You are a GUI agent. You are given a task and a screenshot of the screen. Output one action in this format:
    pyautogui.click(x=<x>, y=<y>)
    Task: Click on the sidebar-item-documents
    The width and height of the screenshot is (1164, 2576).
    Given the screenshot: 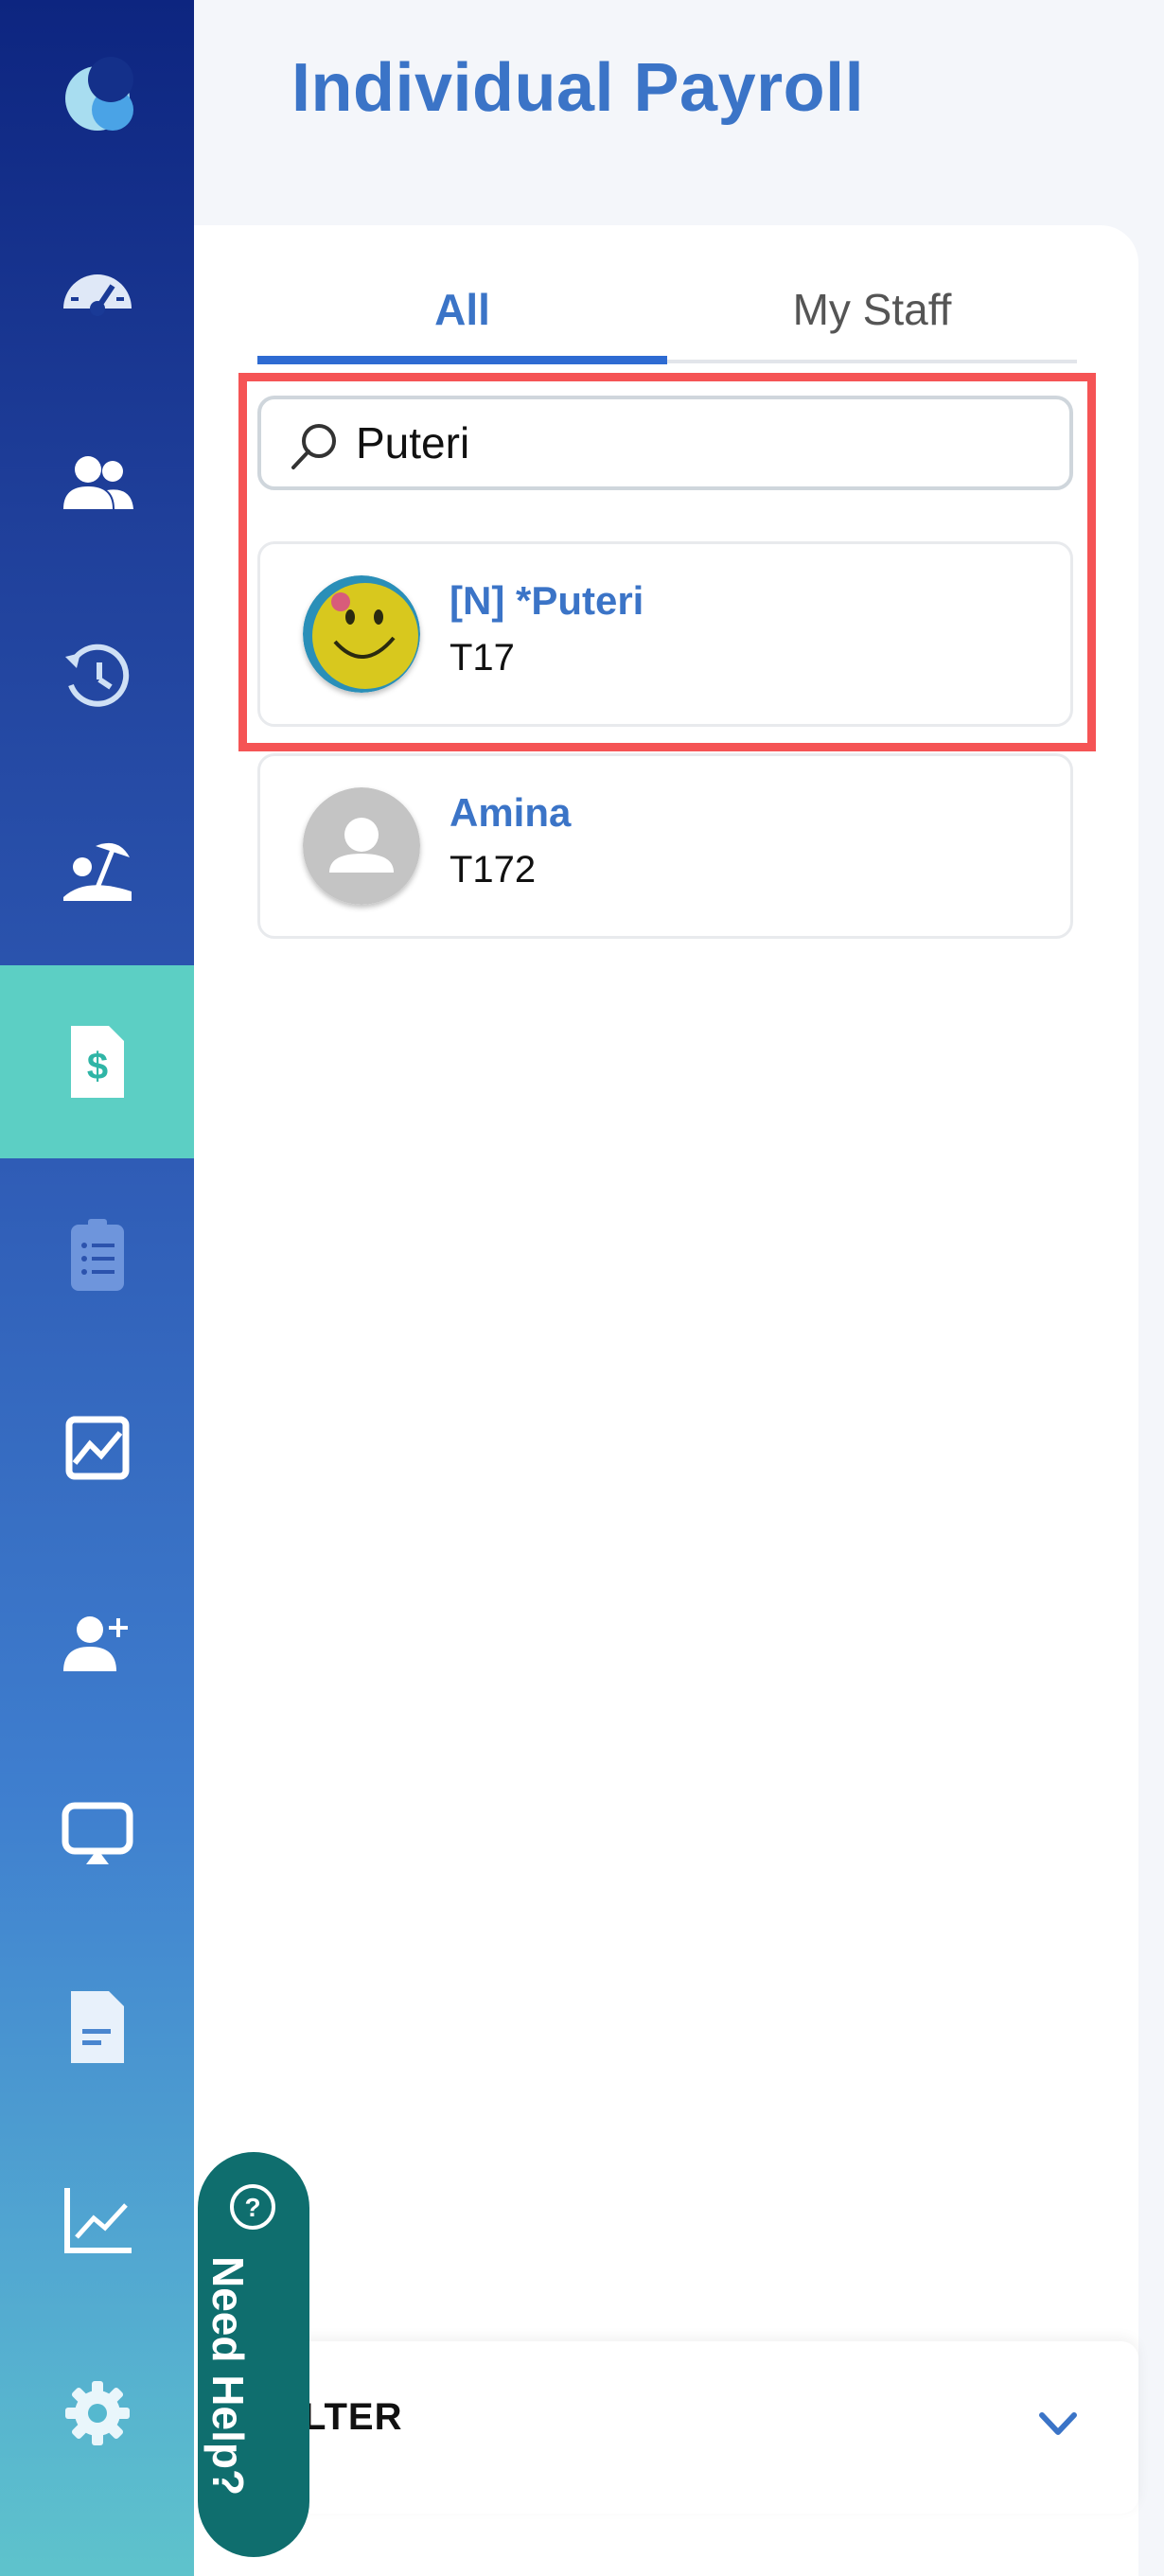 What is the action you would take?
    pyautogui.click(x=97, y=2027)
    